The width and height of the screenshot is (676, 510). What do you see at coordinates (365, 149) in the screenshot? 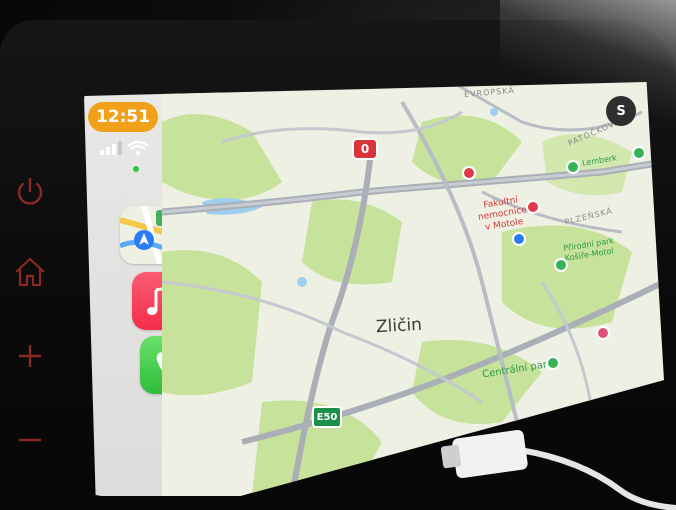
I see `route-number-badge: 0` at bounding box center [365, 149].